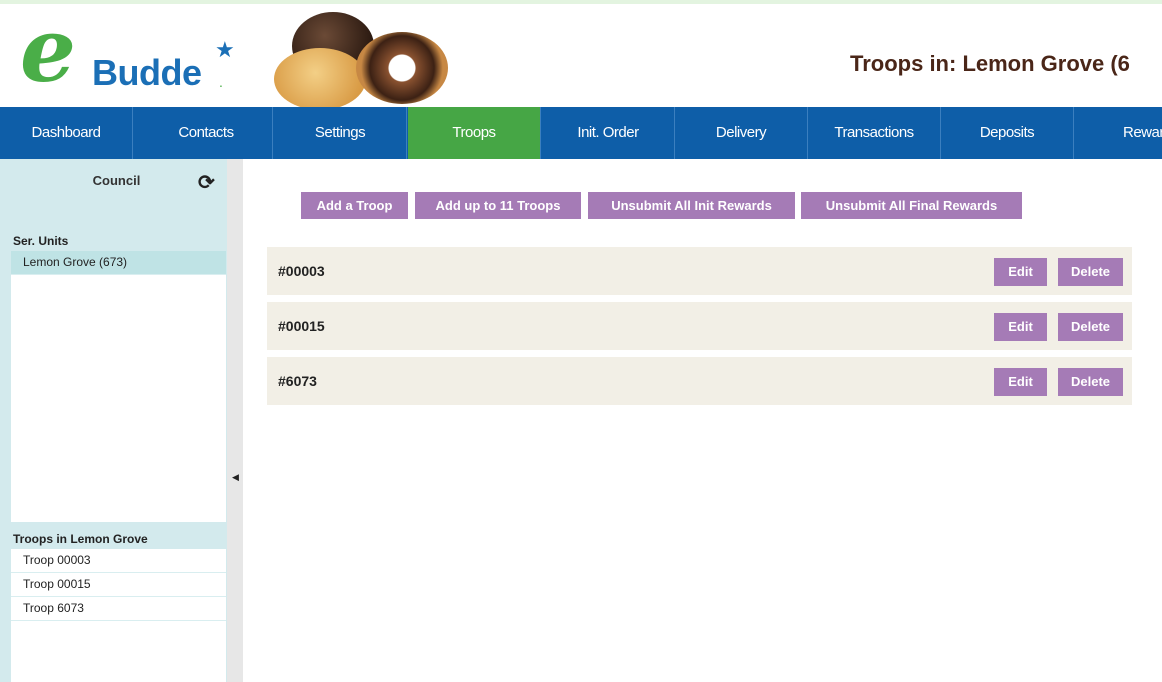 This screenshot has width=1162, height=682. I want to click on troop-row: #6073 Edit Delete, so click(699, 381).